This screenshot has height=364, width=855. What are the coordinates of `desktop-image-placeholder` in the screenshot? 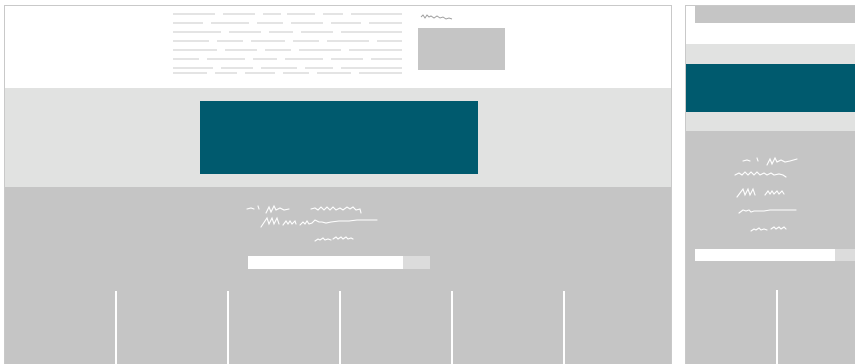 It's located at (461, 49).